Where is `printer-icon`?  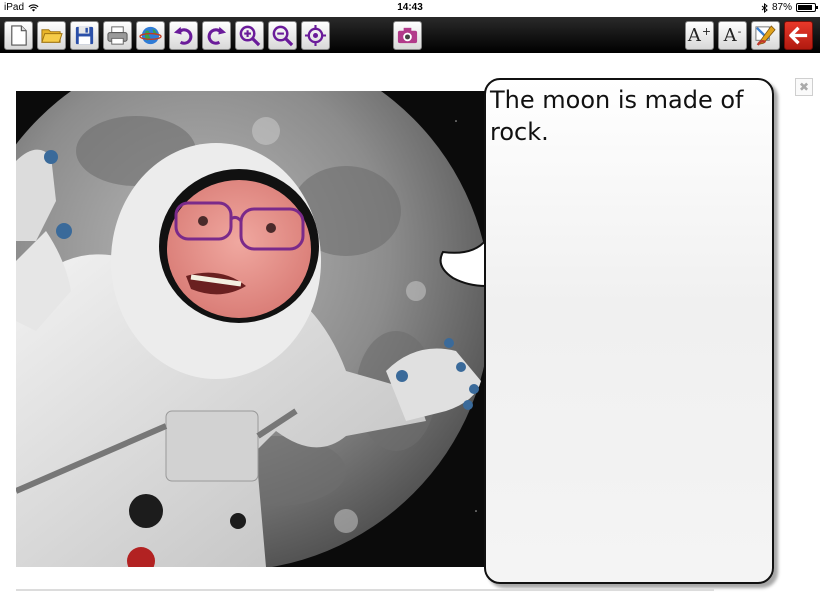 printer-icon is located at coordinates (117, 35).